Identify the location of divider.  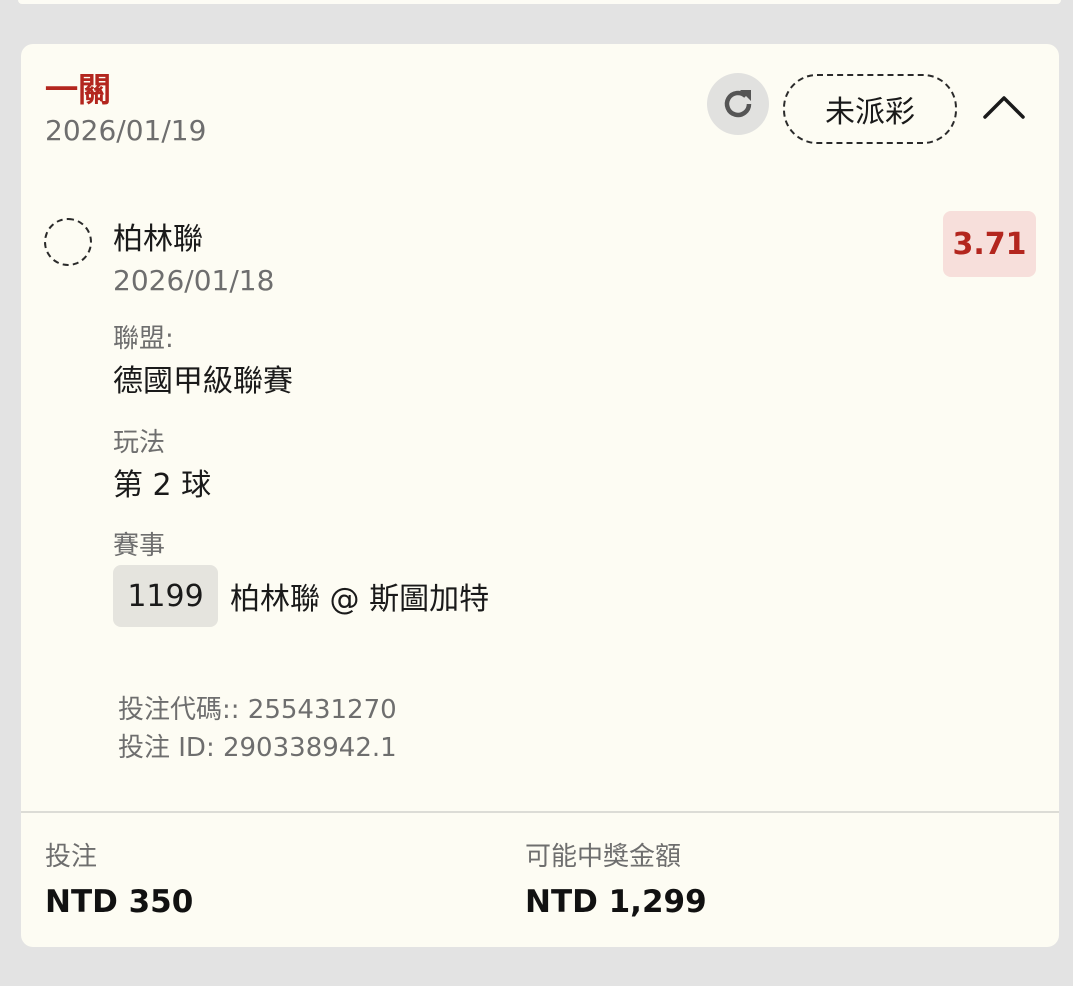
(540, 812).